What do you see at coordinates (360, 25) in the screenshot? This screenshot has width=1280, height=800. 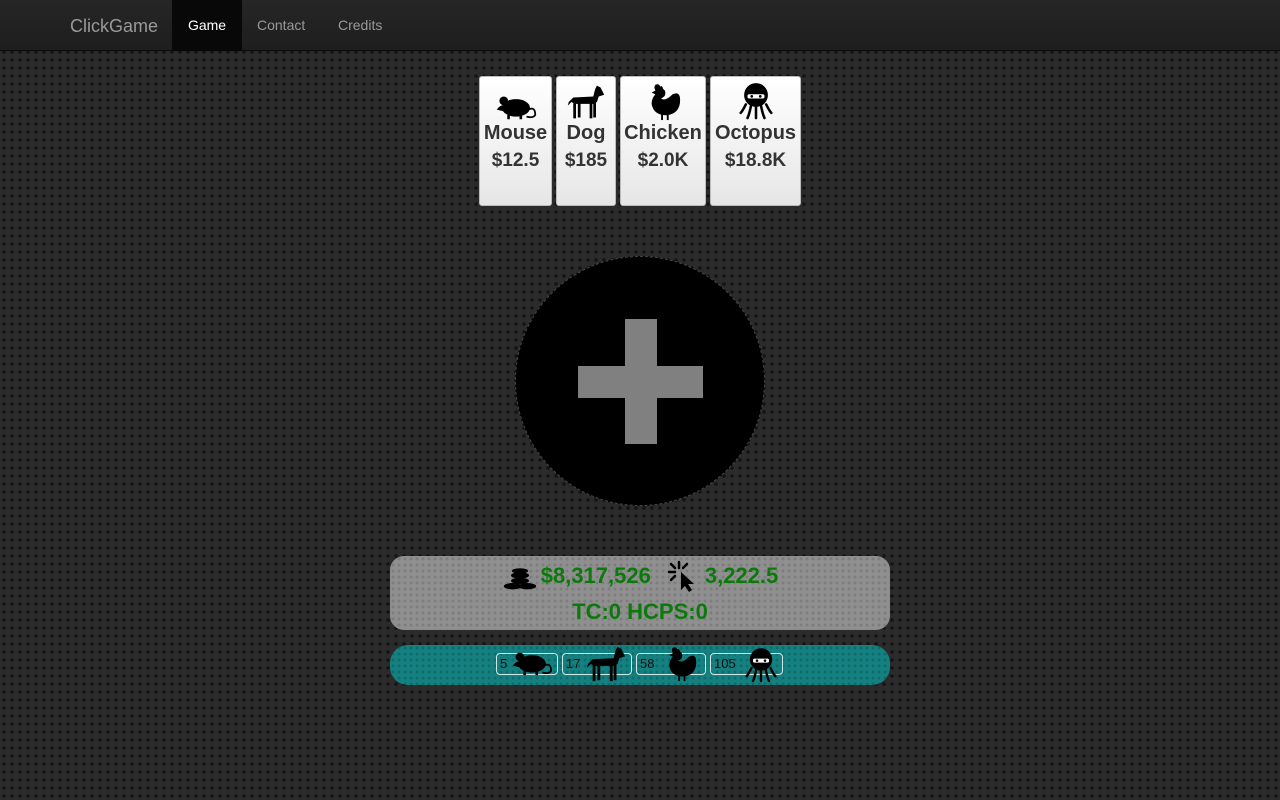 I see `nav-credits: Credits` at bounding box center [360, 25].